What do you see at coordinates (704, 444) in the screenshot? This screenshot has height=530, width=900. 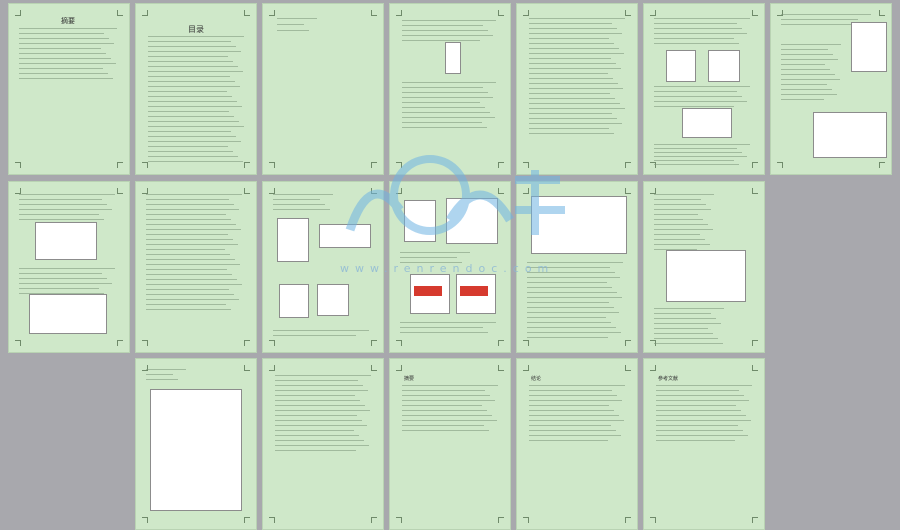 I see `document-page-thumbnail: 参考文献` at bounding box center [704, 444].